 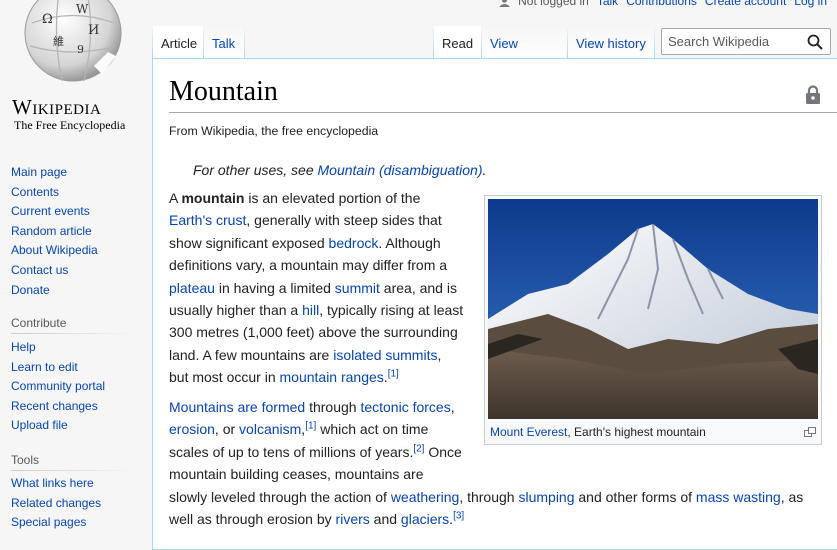 What do you see at coordinates (30, 290) in the screenshot?
I see `sidebar-item-donate: Donate` at bounding box center [30, 290].